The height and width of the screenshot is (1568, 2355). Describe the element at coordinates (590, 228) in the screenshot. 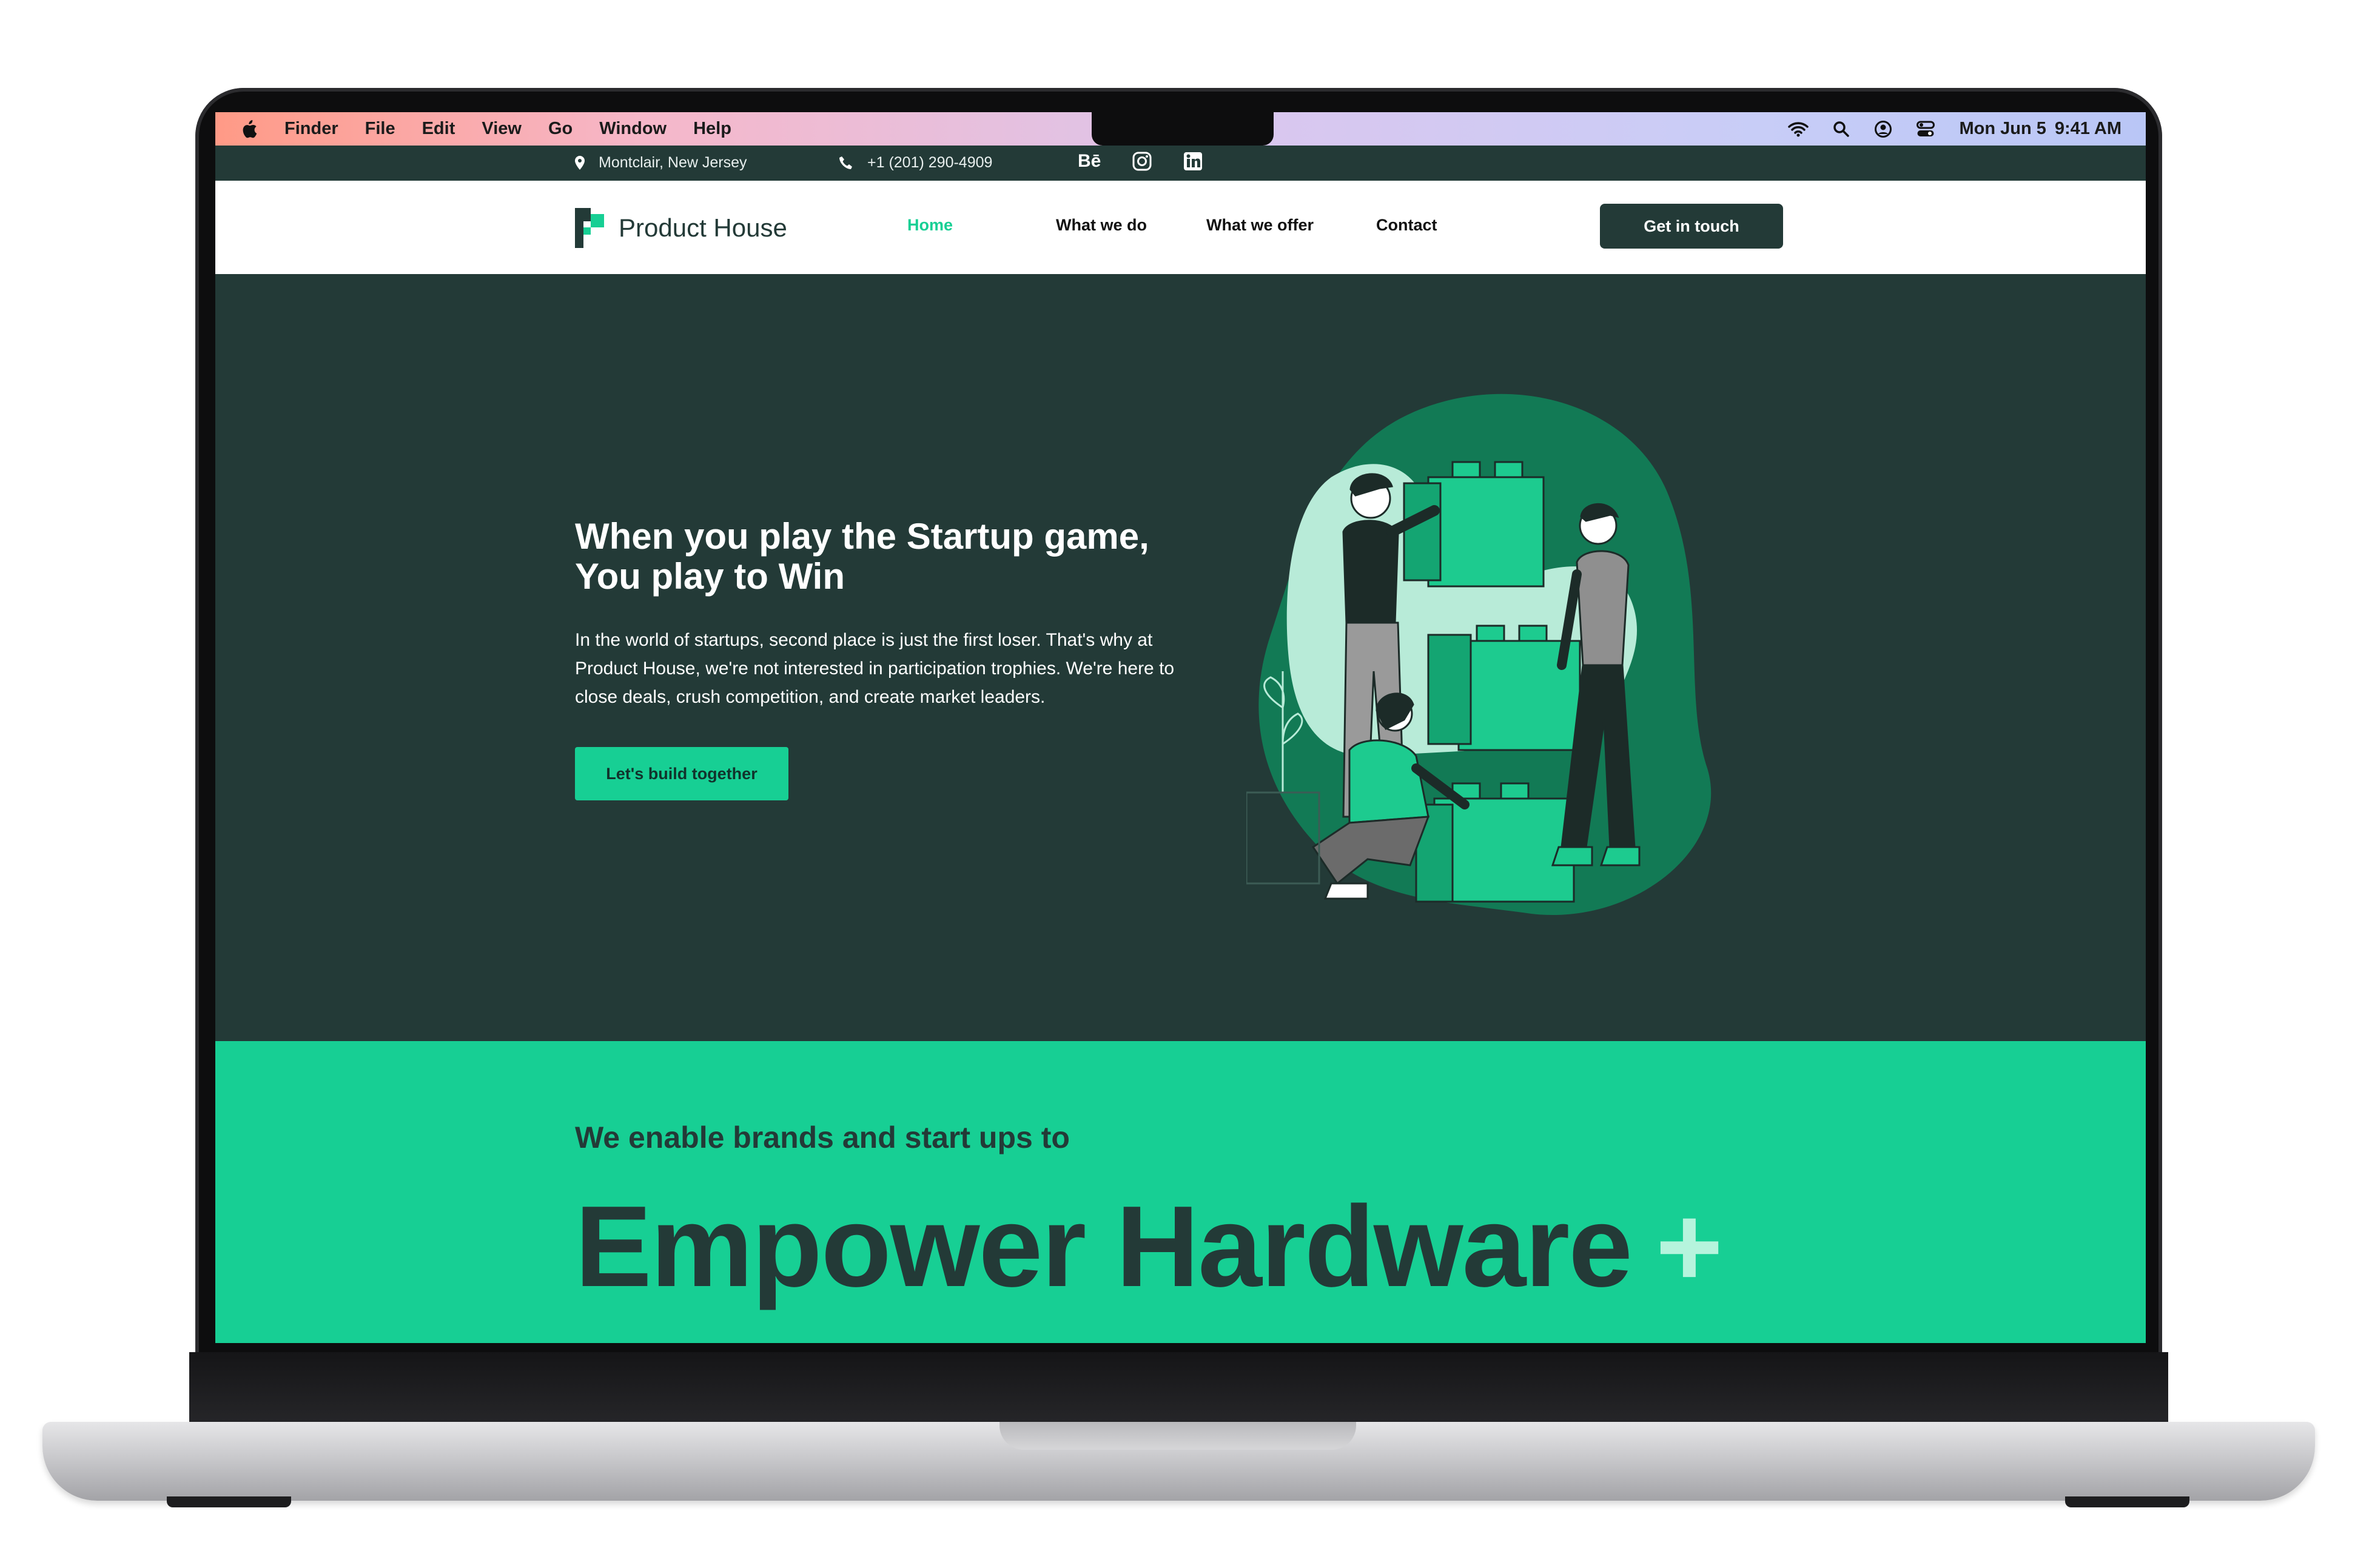

I see `product-house-logo-icon` at that location.